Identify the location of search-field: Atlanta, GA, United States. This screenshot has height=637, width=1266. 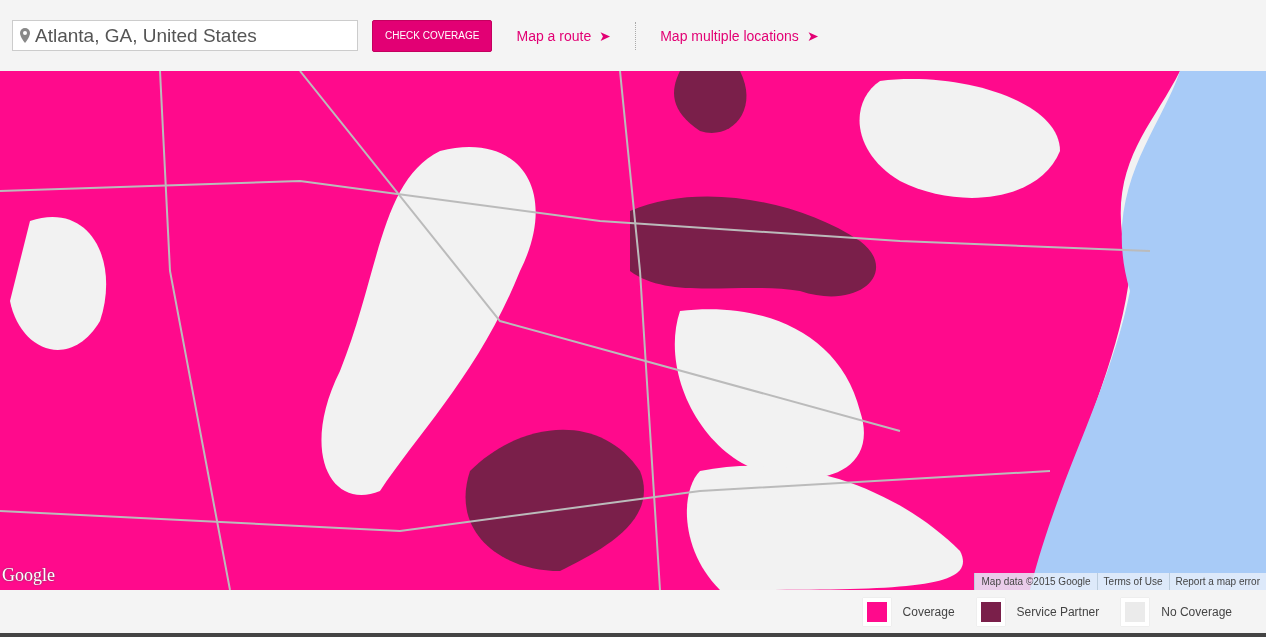
(185, 35).